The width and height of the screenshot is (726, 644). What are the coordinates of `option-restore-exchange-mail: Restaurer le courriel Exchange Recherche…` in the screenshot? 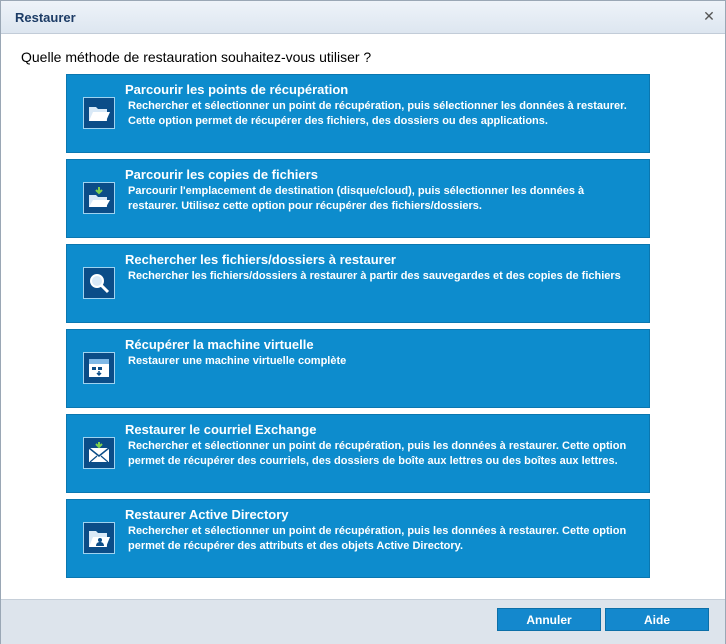 It's located at (358, 453).